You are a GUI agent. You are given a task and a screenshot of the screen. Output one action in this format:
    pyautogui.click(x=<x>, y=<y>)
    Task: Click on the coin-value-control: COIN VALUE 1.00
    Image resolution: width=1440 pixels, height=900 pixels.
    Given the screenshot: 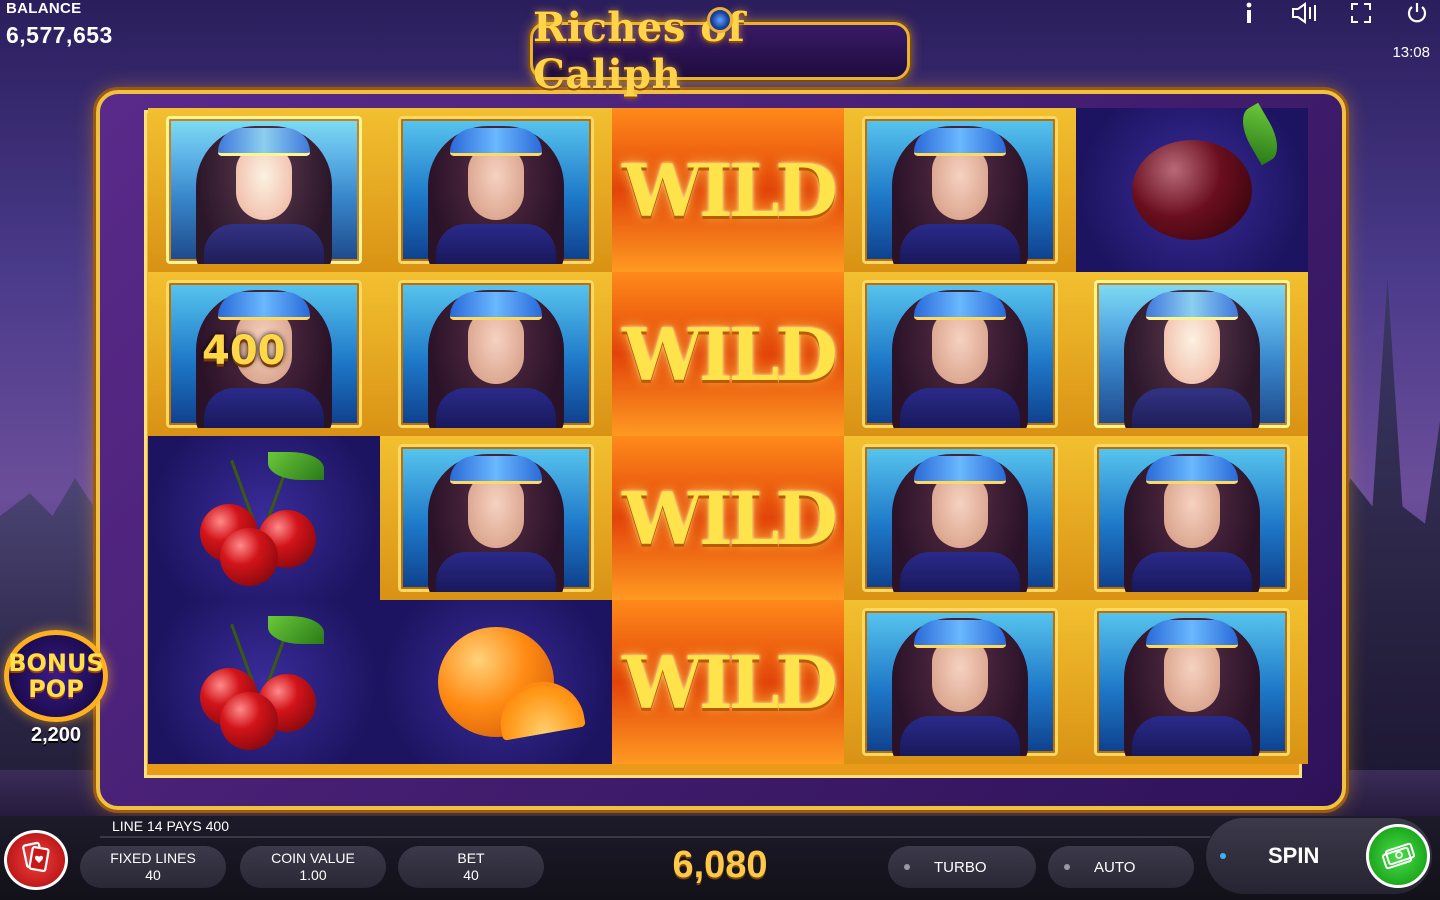 What is the action you would take?
    pyautogui.click(x=313, y=867)
    